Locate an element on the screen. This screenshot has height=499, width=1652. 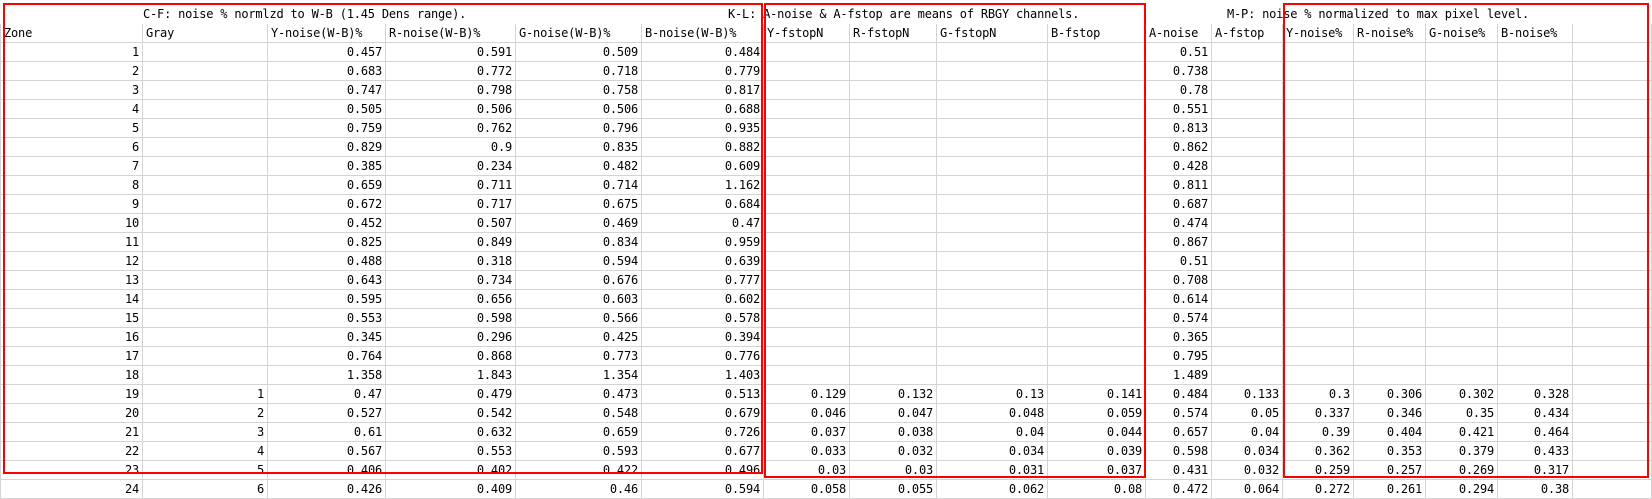
cell: 0.058 is located at coordinates (807, 489).